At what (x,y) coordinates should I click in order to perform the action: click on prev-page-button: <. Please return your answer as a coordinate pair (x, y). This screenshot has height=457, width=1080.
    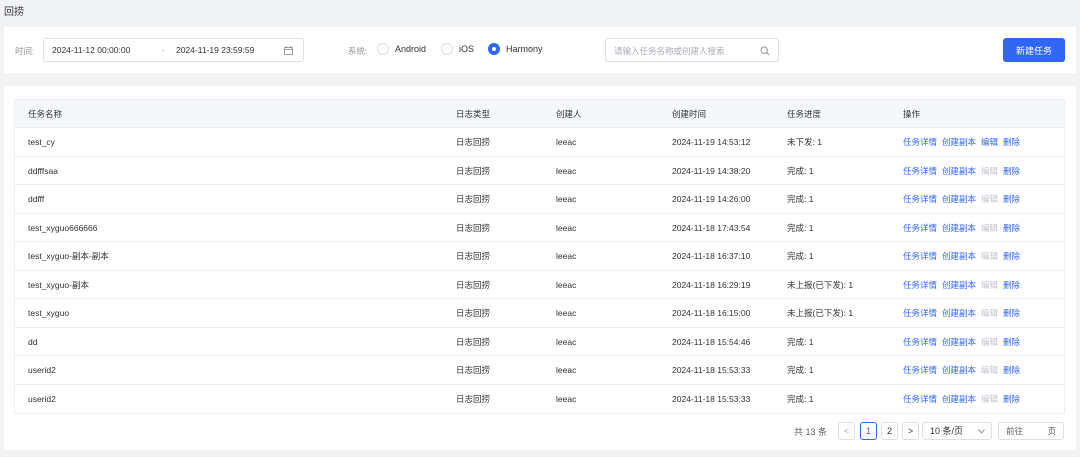
    Looking at the image, I should click on (846, 431).